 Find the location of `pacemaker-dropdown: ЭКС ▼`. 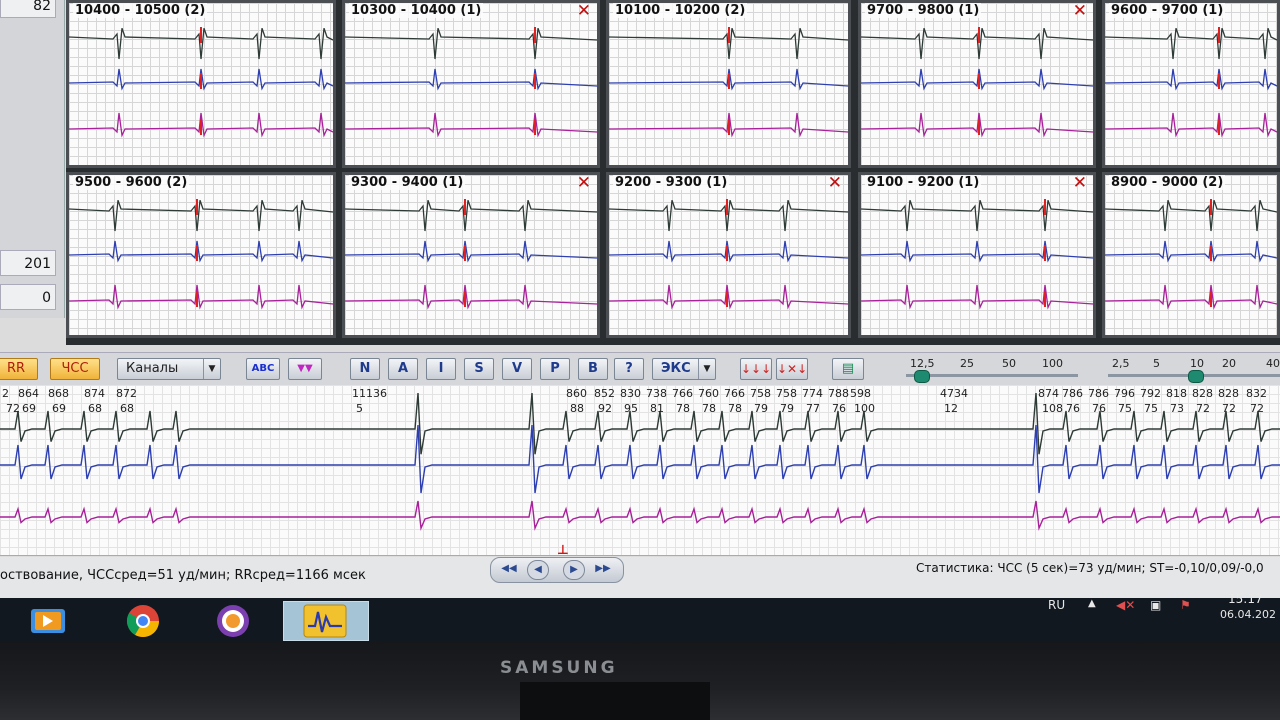

pacemaker-dropdown: ЭКС ▼ is located at coordinates (684, 369).